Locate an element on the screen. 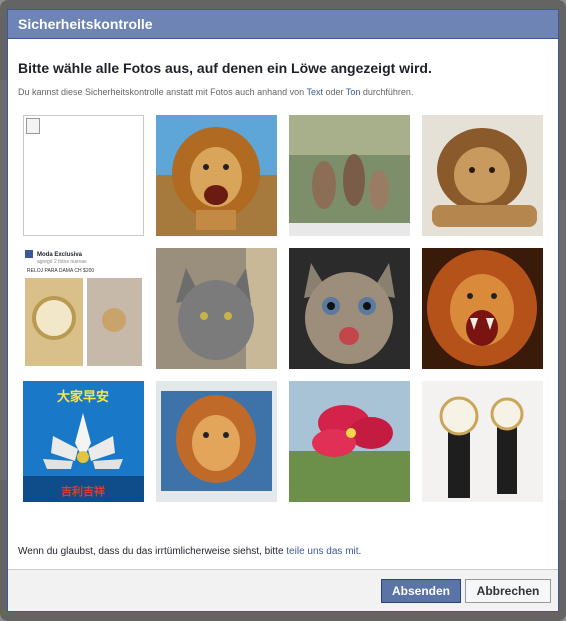  text-captcha-link: Text is located at coordinates (315, 92).